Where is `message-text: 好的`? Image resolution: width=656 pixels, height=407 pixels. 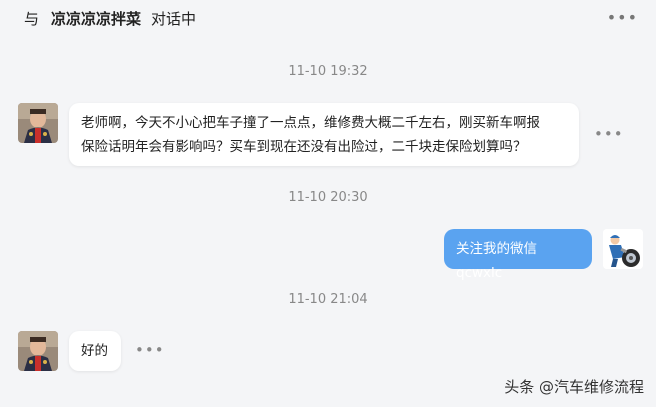 message-text: 好的 is located at coordinates (94, 351).